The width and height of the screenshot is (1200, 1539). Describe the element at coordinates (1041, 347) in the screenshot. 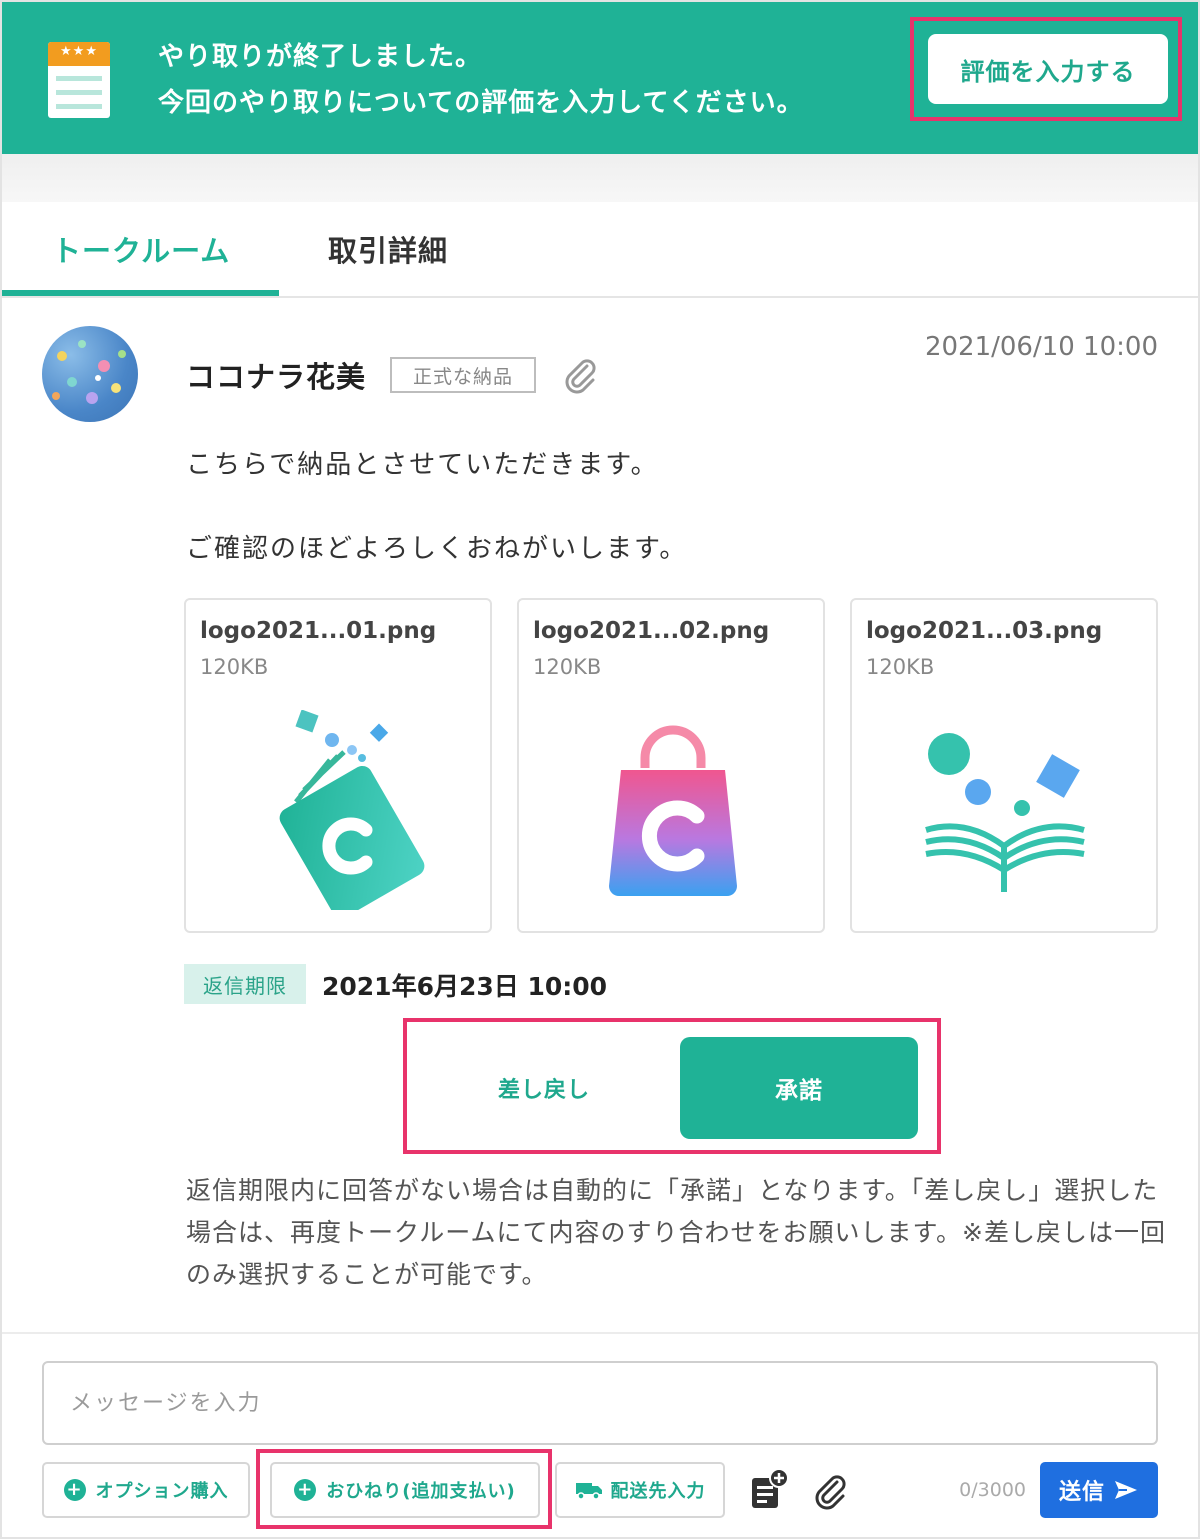

I see `message-timestamp: 2021/06/10 10:00` at that location.